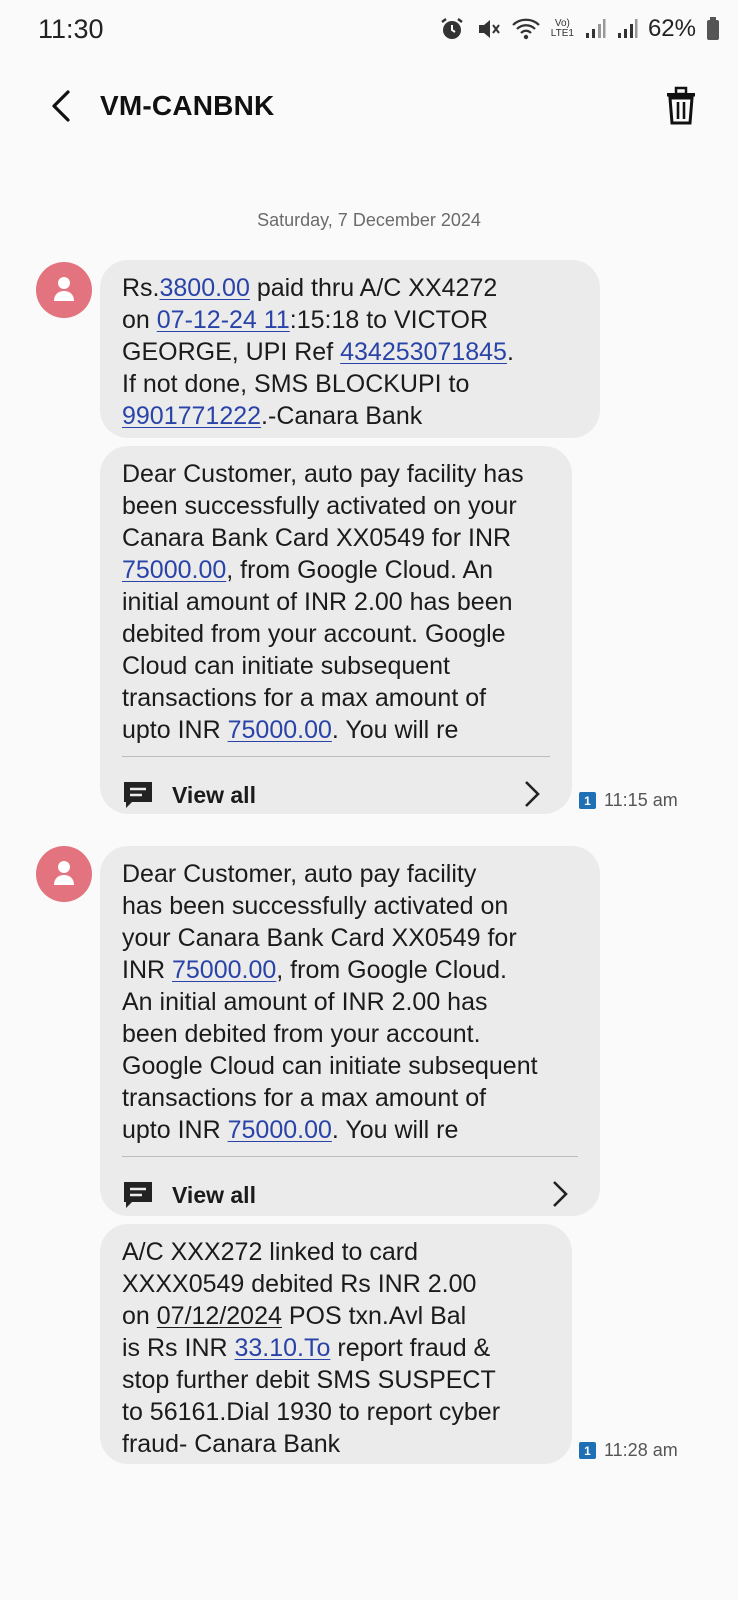 The image size is (738, 1600). I want to click on message-time: 11:15 am, so click(641, 800).